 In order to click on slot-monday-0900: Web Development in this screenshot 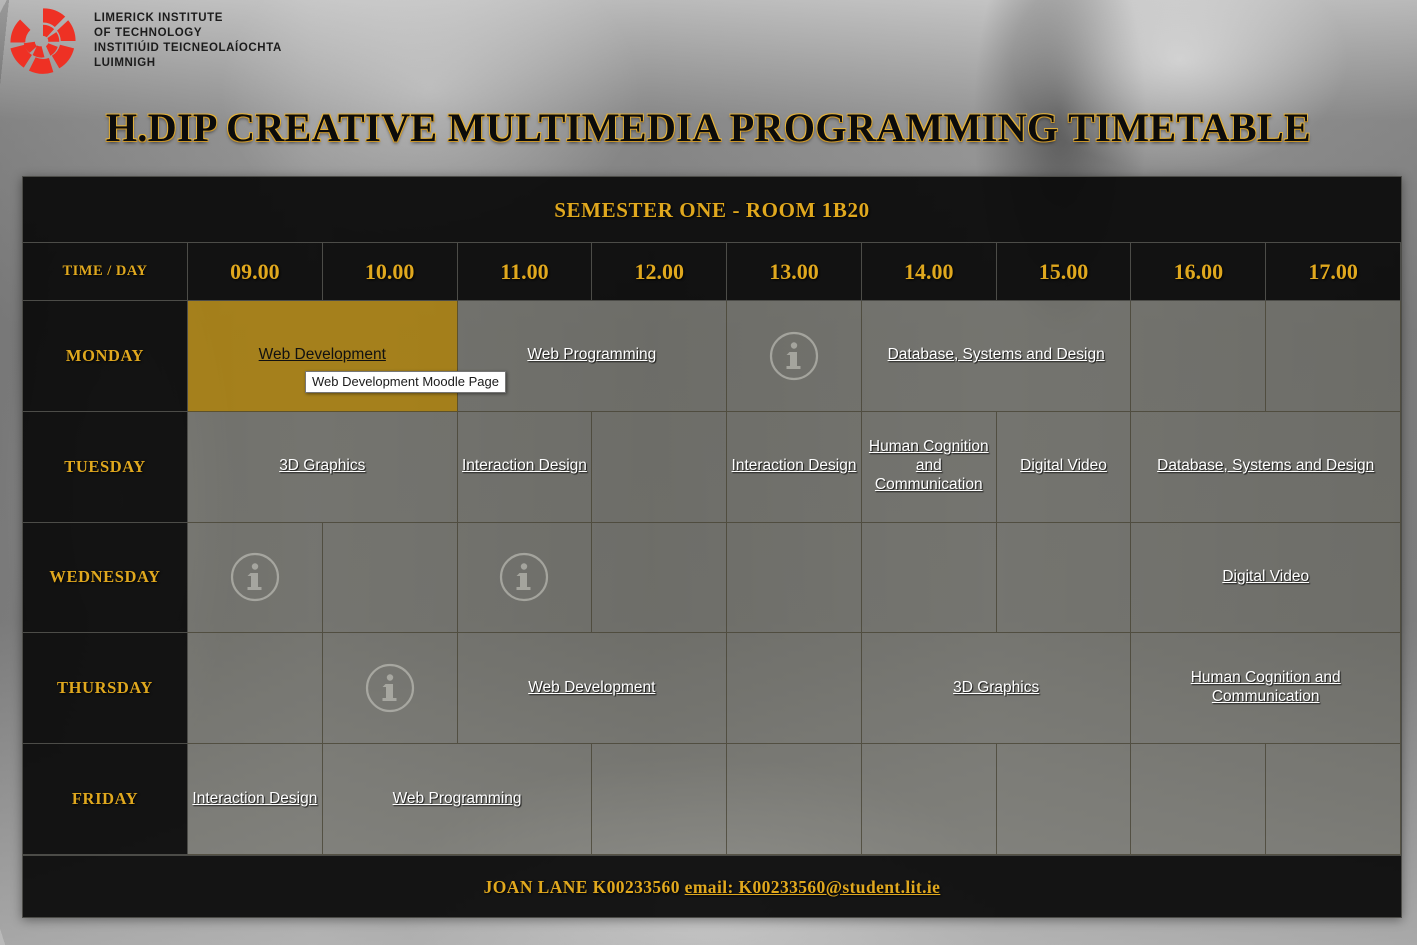, I will do `click(323, 356)`.